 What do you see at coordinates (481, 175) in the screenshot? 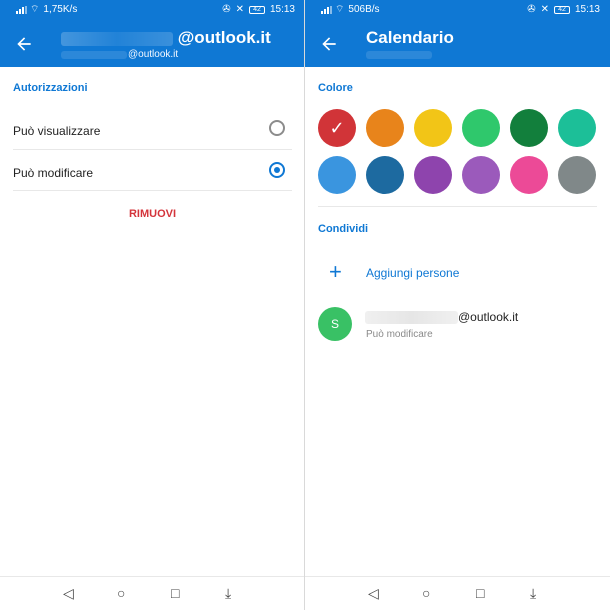
I see `color-swatch-violet` at bounding box center [481, 175].